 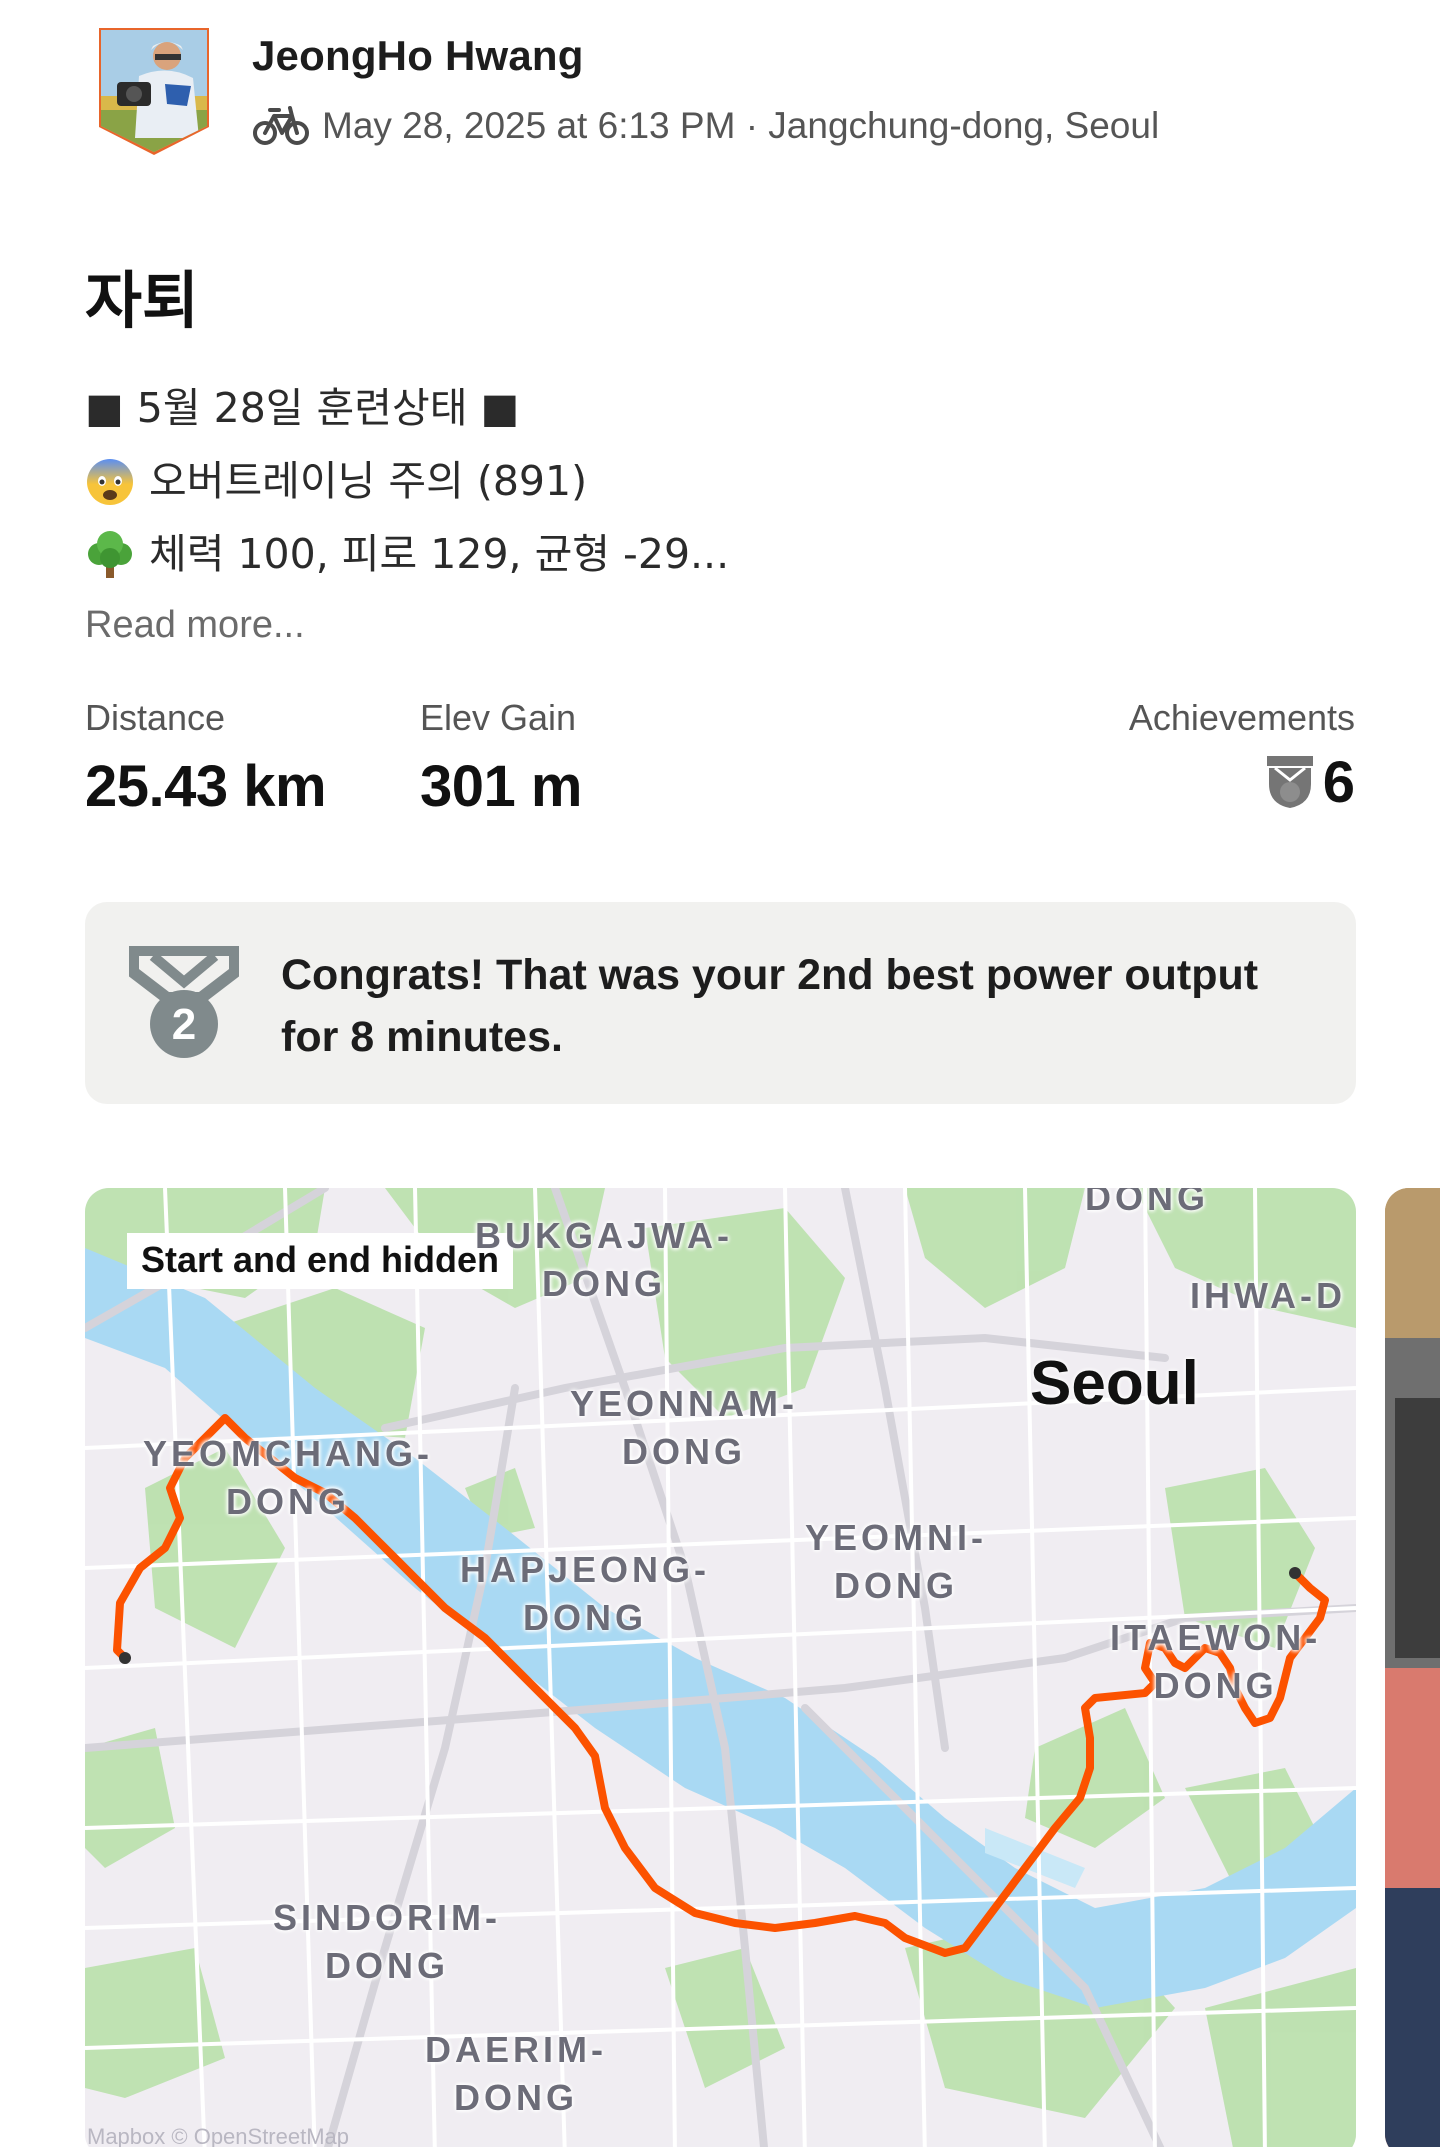 I want to click on stat-value: 25.43 km, so click(x=206, y=786).